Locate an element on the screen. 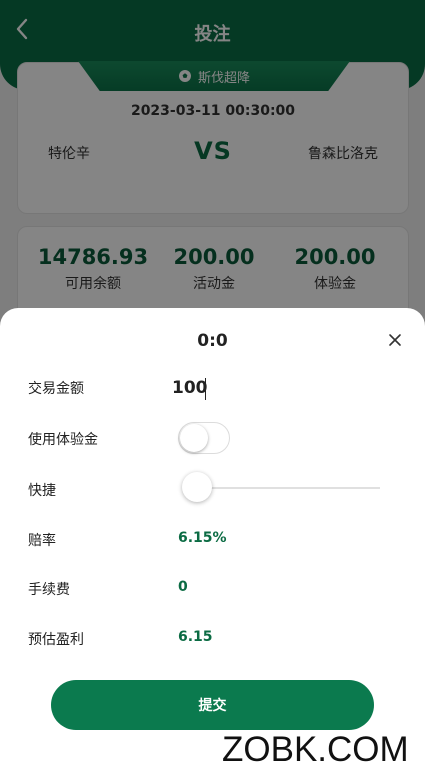 Image resolution: width=425 pixels, height=779 pixels. close-icon is located at coordinates (395, 340).